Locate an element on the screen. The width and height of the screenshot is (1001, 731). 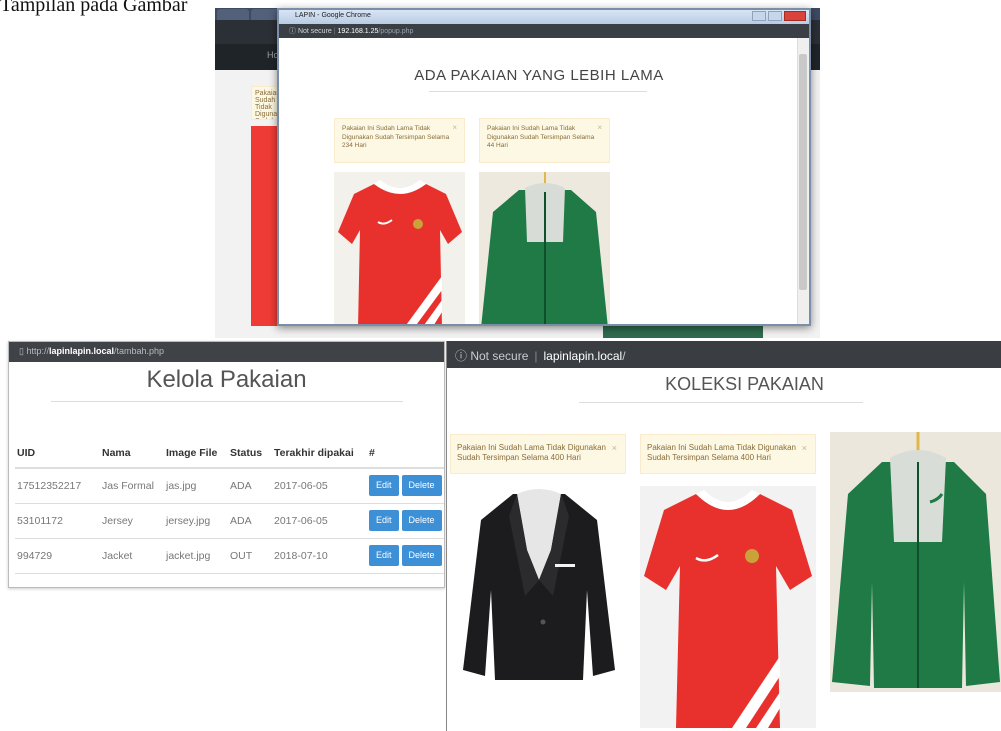
cell-nama: Jacket is located at coordinates (132, 556).